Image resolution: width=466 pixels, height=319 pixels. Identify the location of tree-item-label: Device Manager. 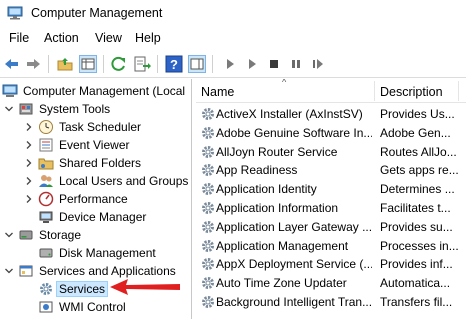
(103, 217).